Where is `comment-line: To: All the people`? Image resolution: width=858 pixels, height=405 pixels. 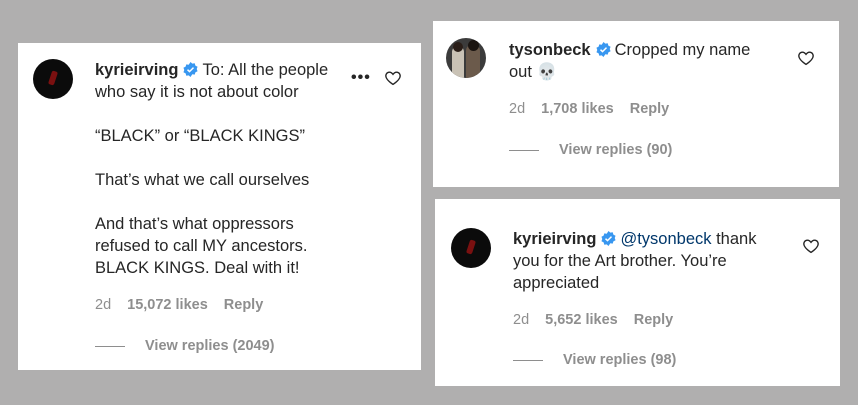
comment-line: To: All the people is located at coordinates (265, 70).